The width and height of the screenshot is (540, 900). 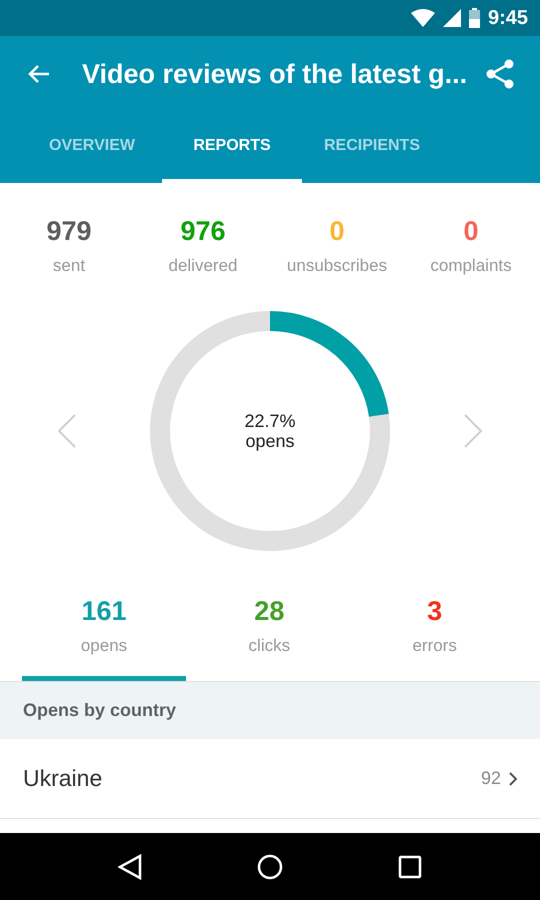 I want to click on home-circle-icon, so click(x=269, y=867).